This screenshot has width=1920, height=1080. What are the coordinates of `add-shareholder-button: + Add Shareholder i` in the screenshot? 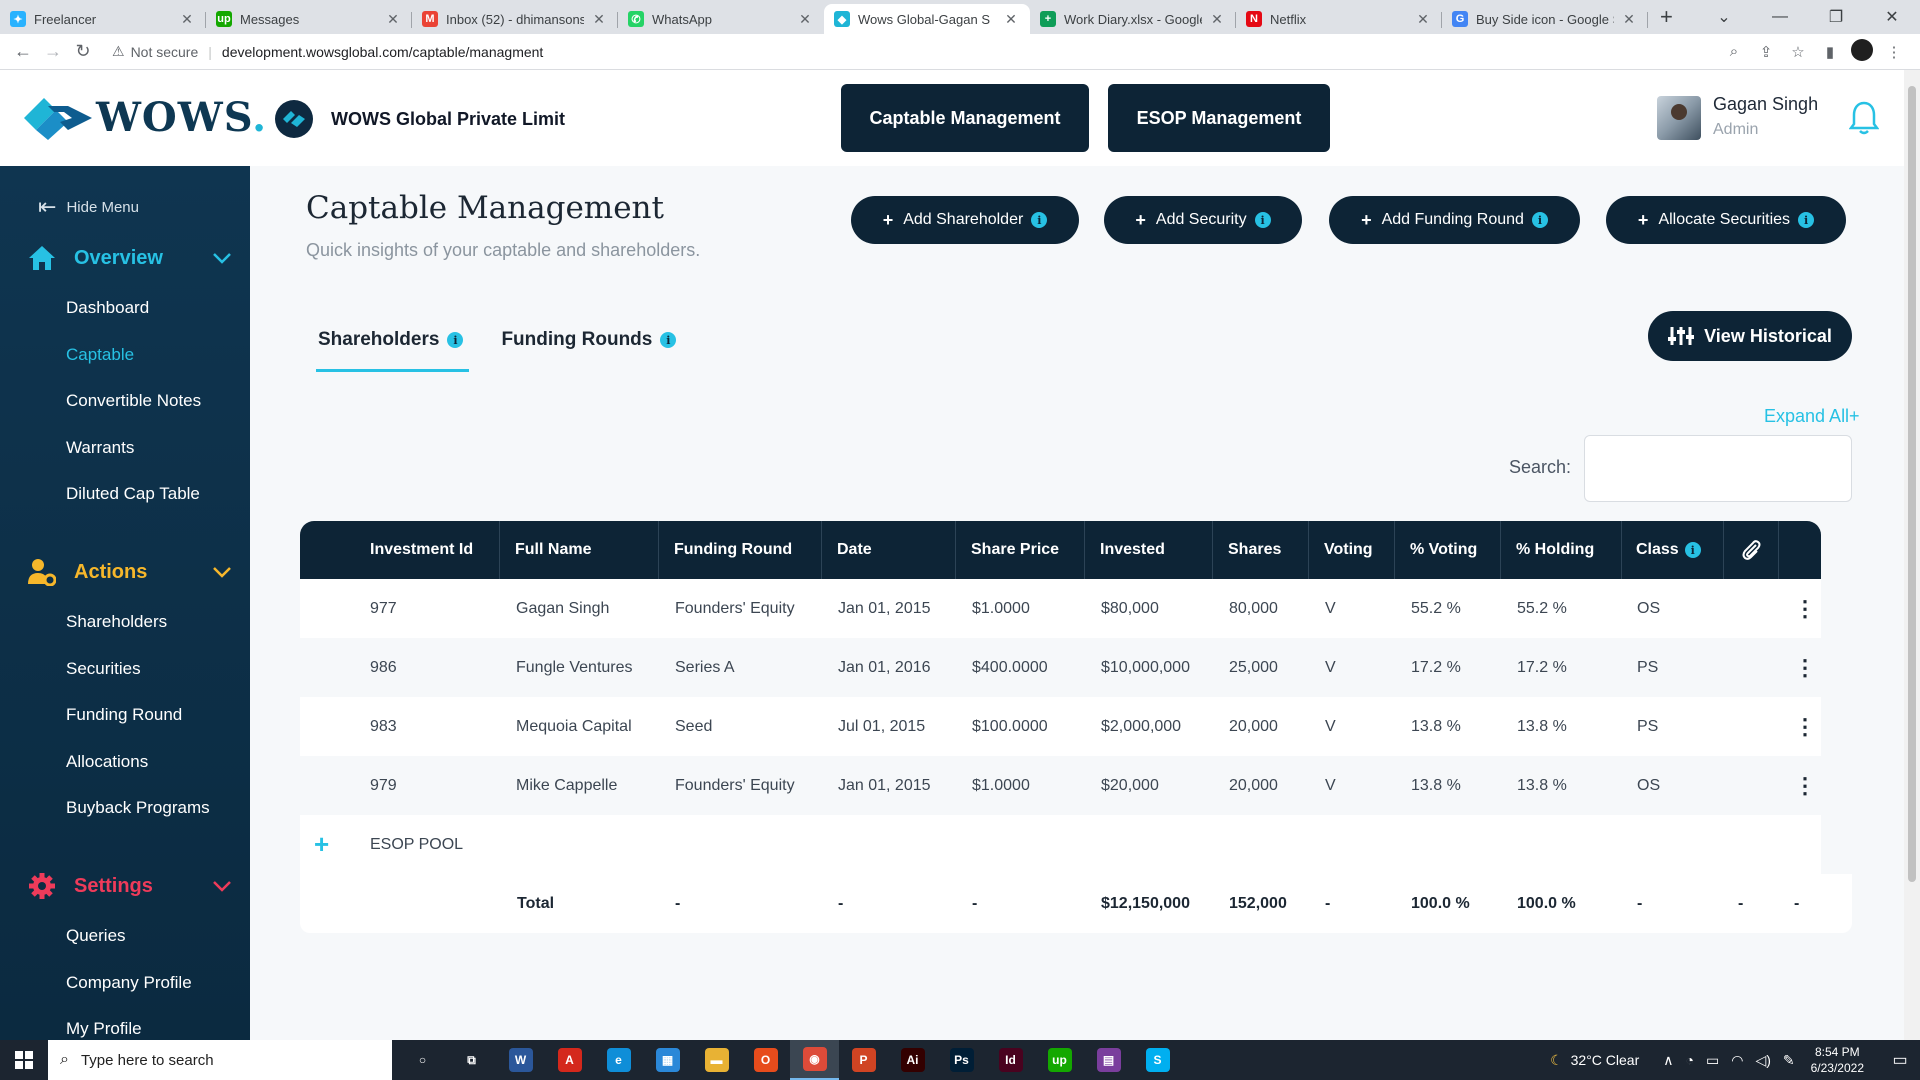 It's located at (965, 220).